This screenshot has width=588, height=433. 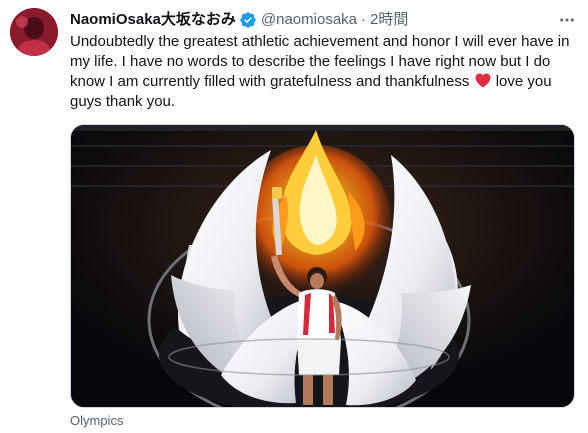 I want to click on more-options-icon, so click(x=567, y=20).